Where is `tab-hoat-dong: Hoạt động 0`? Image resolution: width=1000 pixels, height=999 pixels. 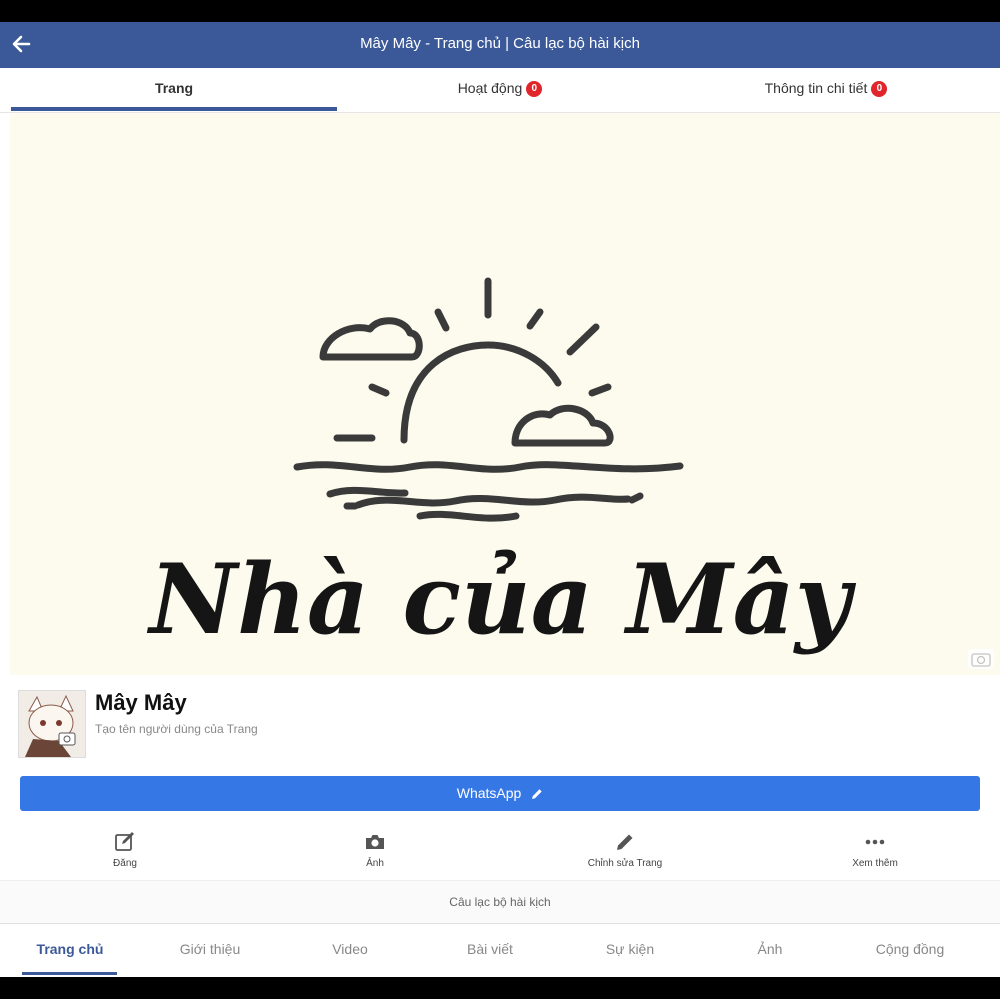 tab-hoat-dong: Hoạt động 0 is located at coordinates (500, 90).